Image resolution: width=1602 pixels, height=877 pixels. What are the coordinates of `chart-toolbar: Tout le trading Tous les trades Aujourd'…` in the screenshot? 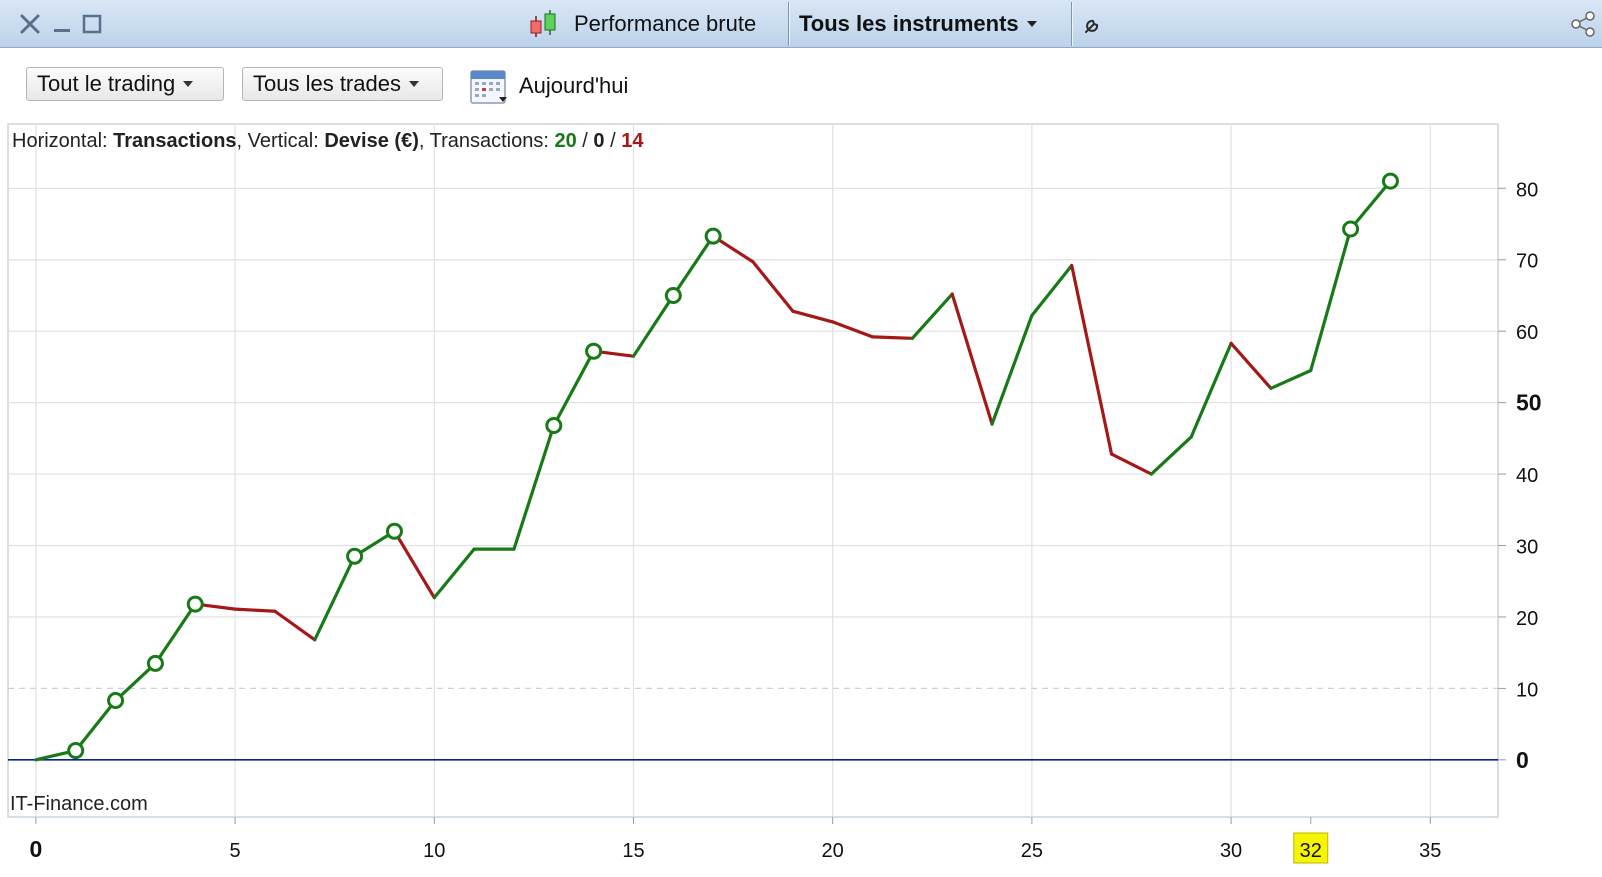 It's located at (801, 84).